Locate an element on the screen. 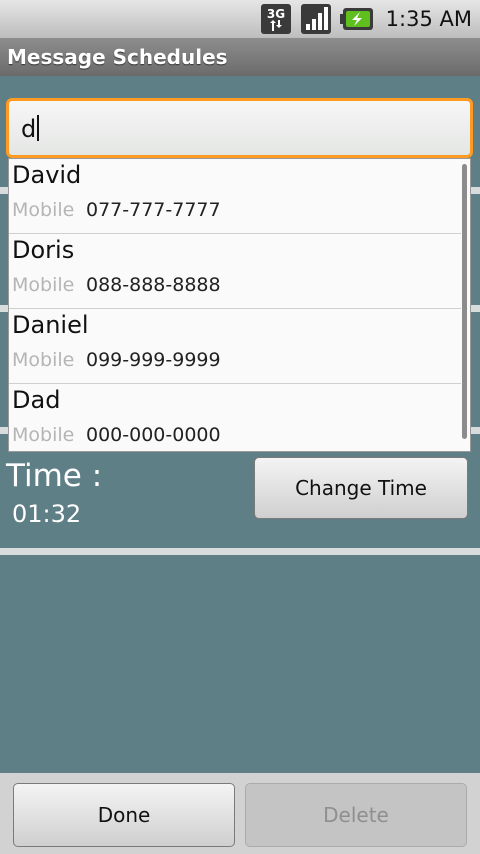 The width and height of the screenshot is (480, 854). recipient-search-input: d is located at coordinates (239, 128).